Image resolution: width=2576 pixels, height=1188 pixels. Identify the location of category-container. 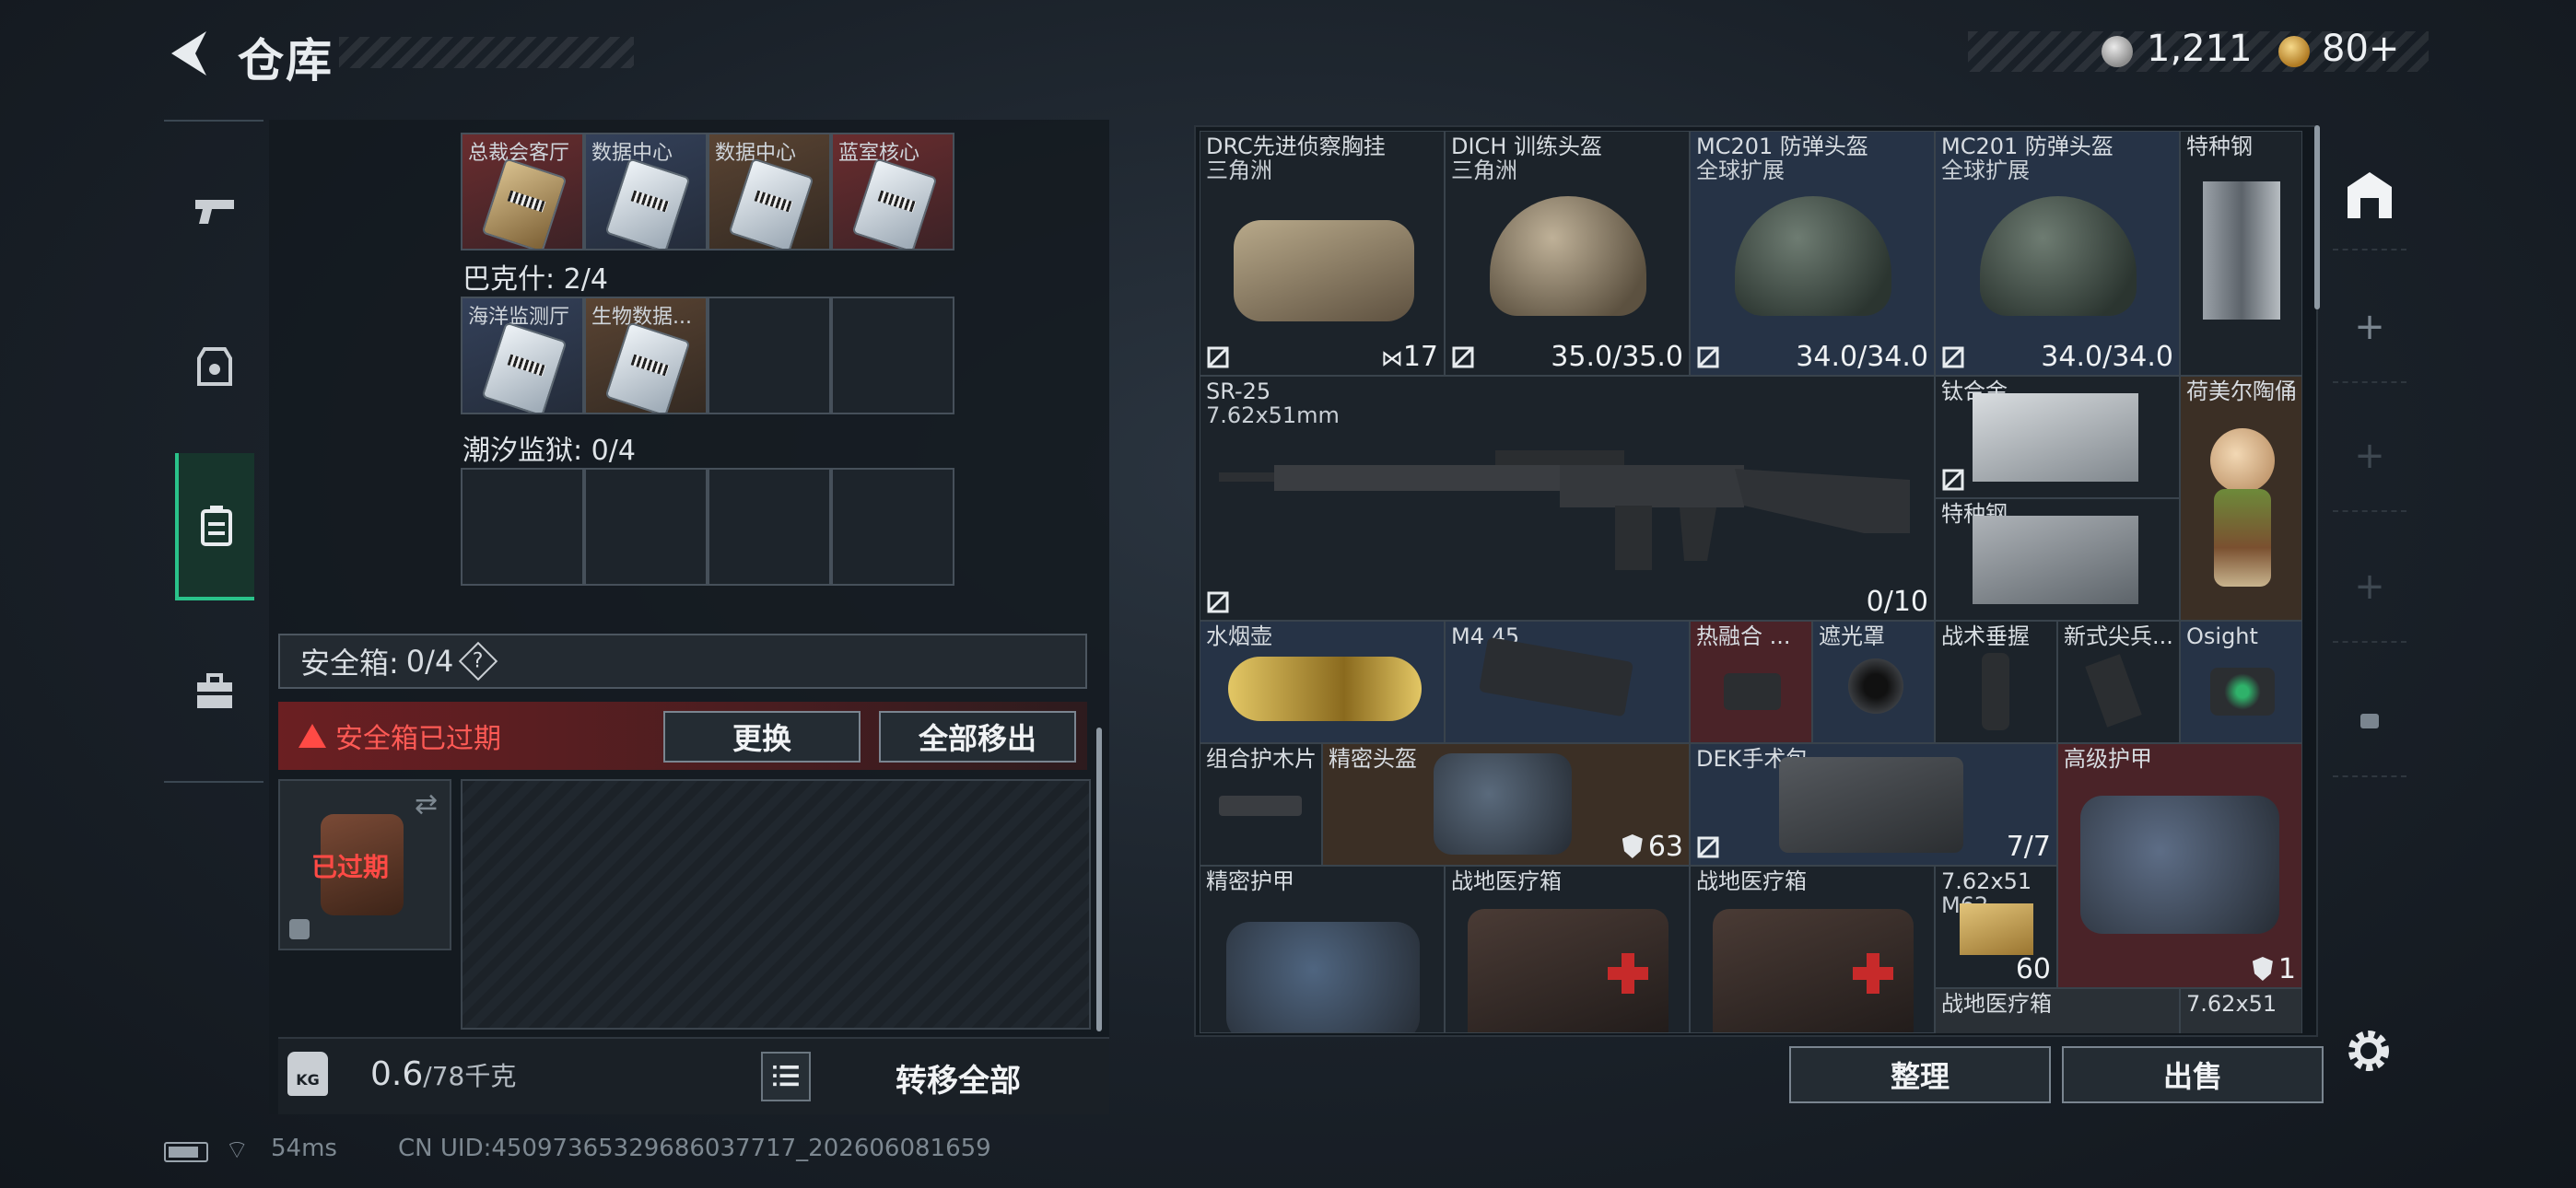
(214, 526).